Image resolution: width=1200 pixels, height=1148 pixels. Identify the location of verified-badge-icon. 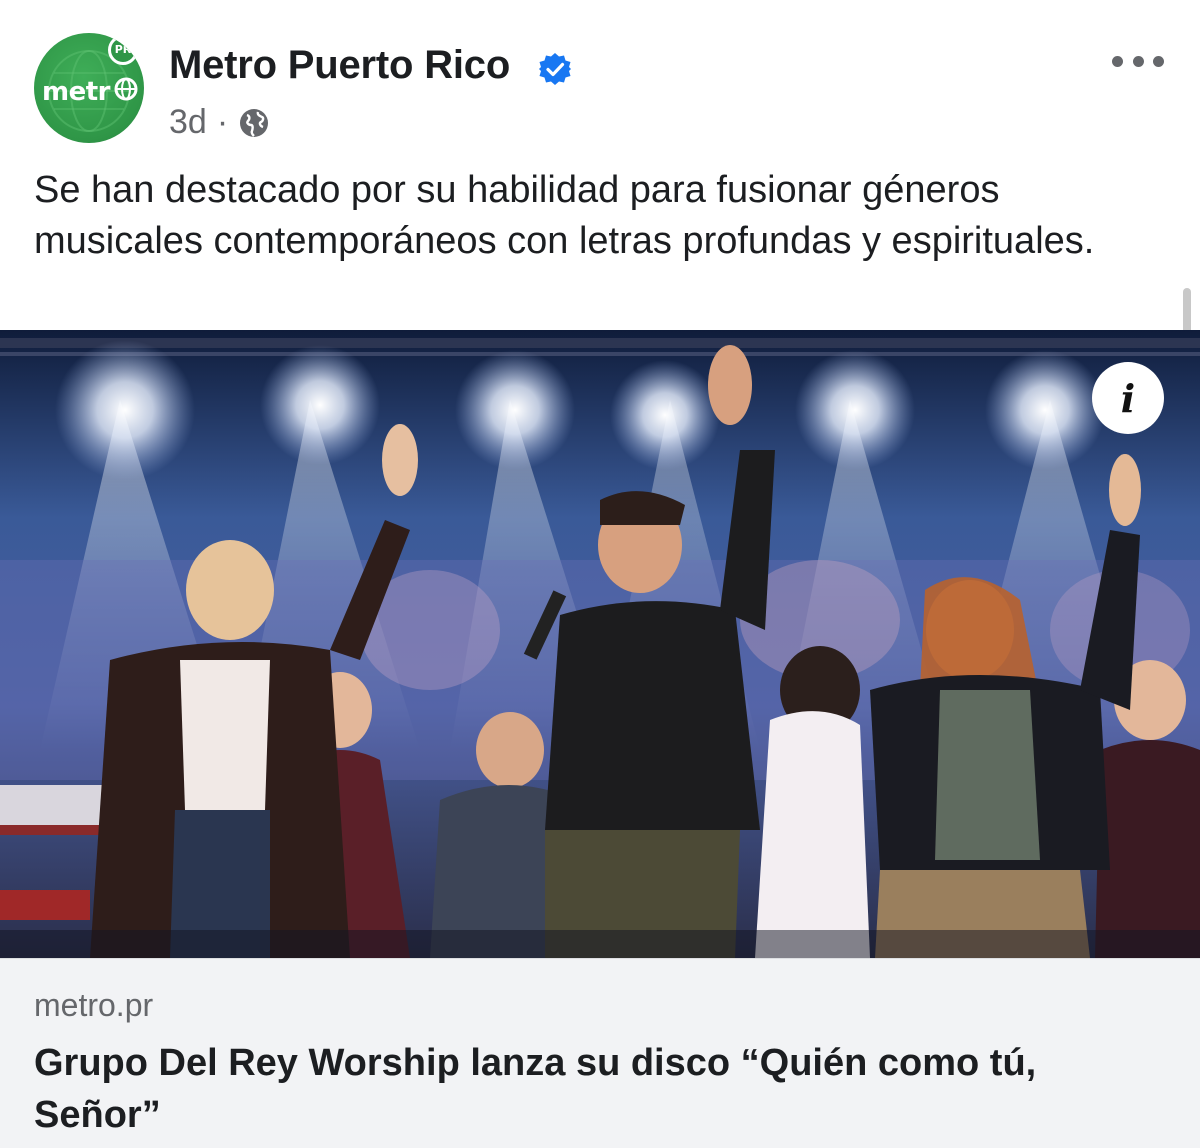
(555, 69).